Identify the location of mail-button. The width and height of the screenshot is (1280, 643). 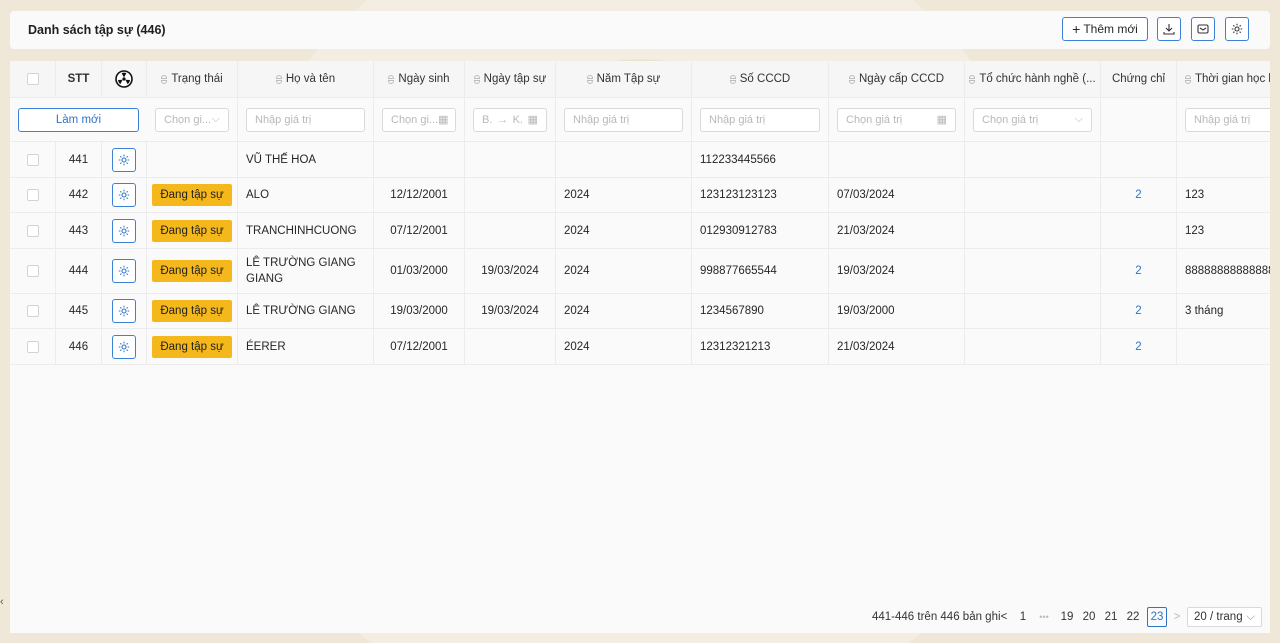
(1203, 29).